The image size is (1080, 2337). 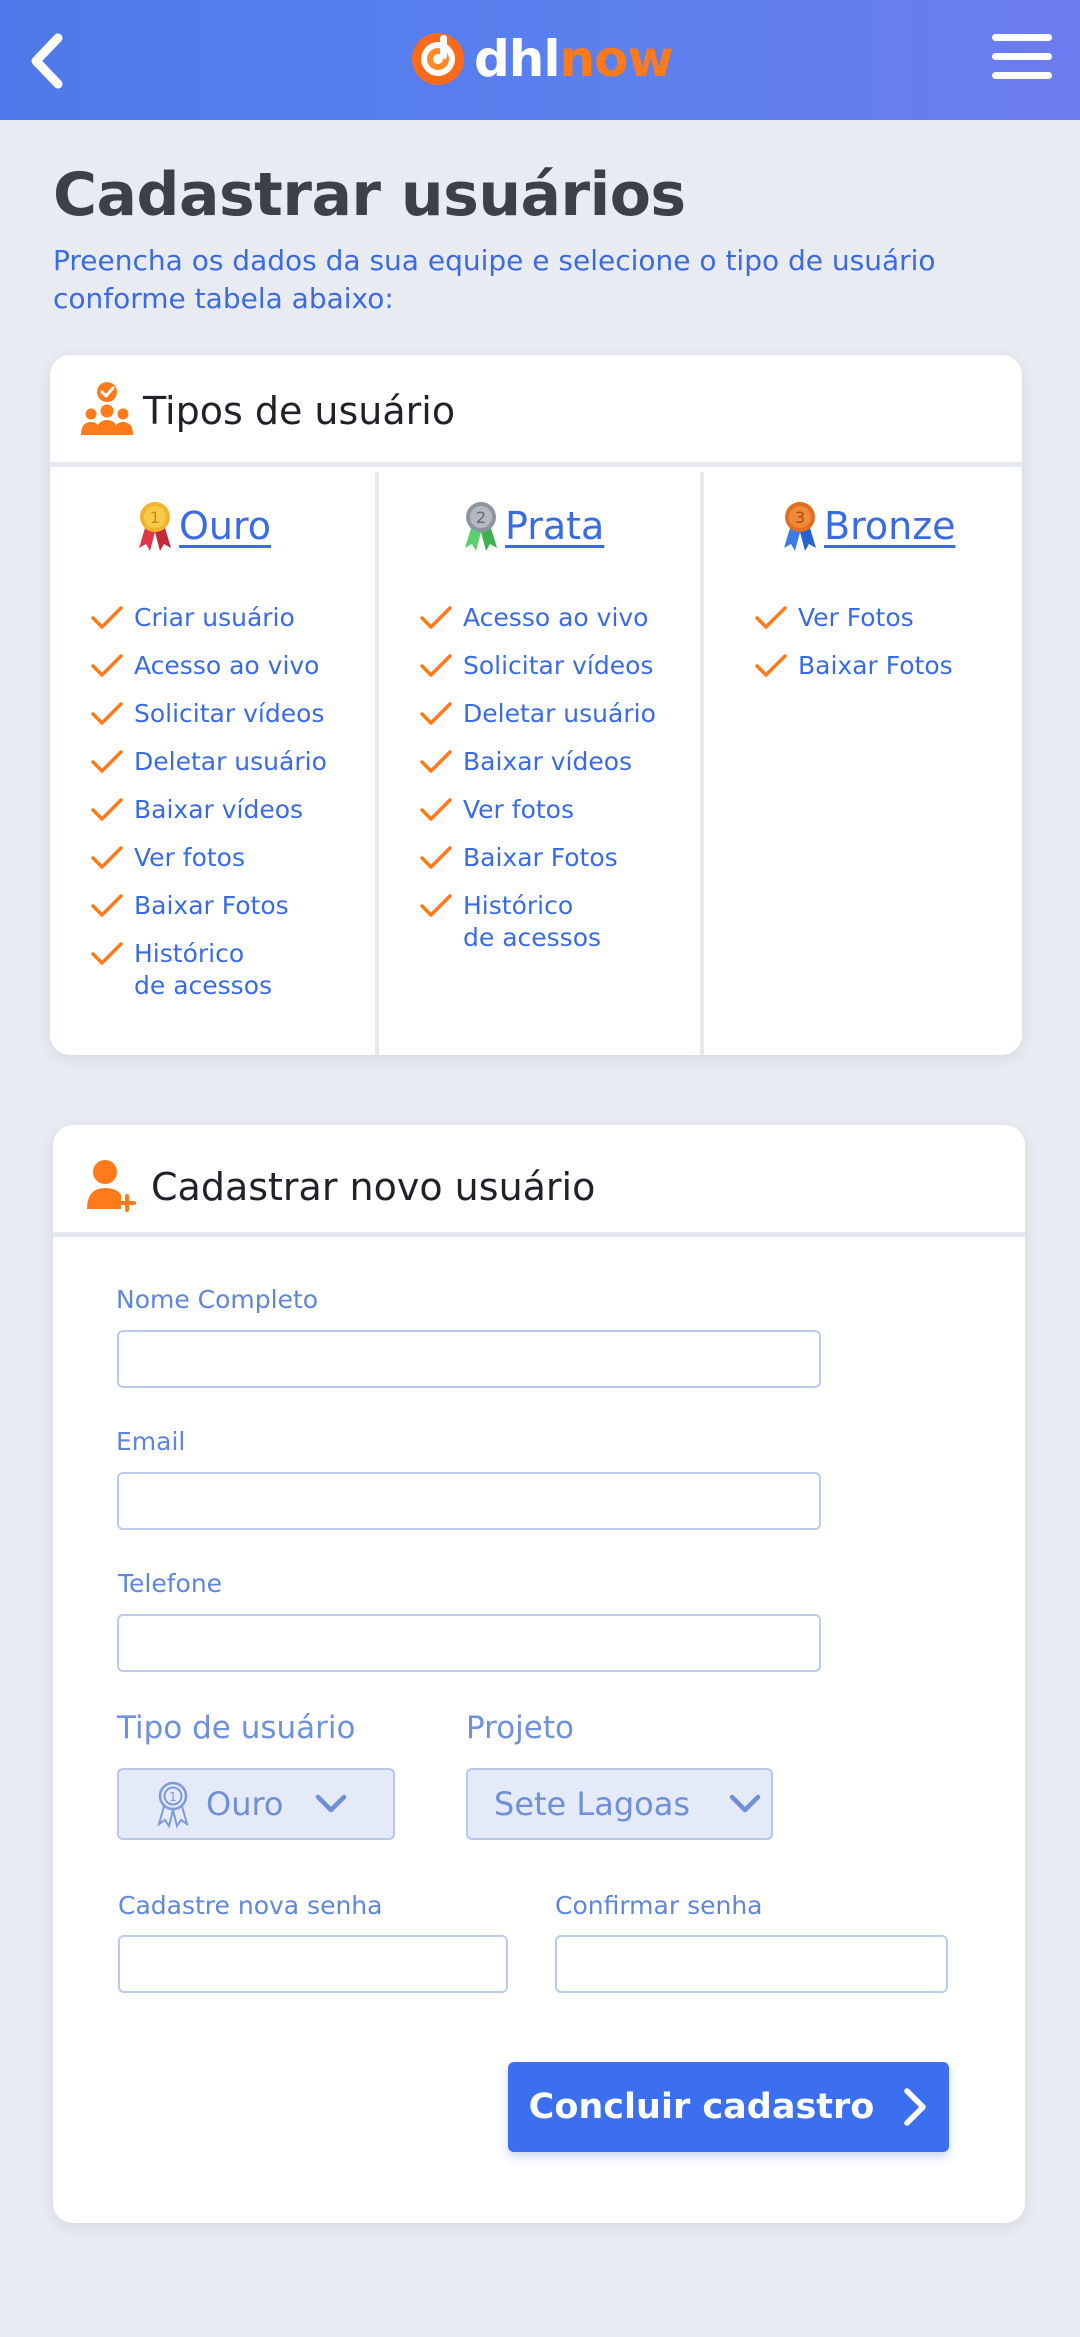 What do you see at coordinates (170, 1583) in the screenshot?
I see `phone-label: Telefone` at bounding box center [170, 1583].